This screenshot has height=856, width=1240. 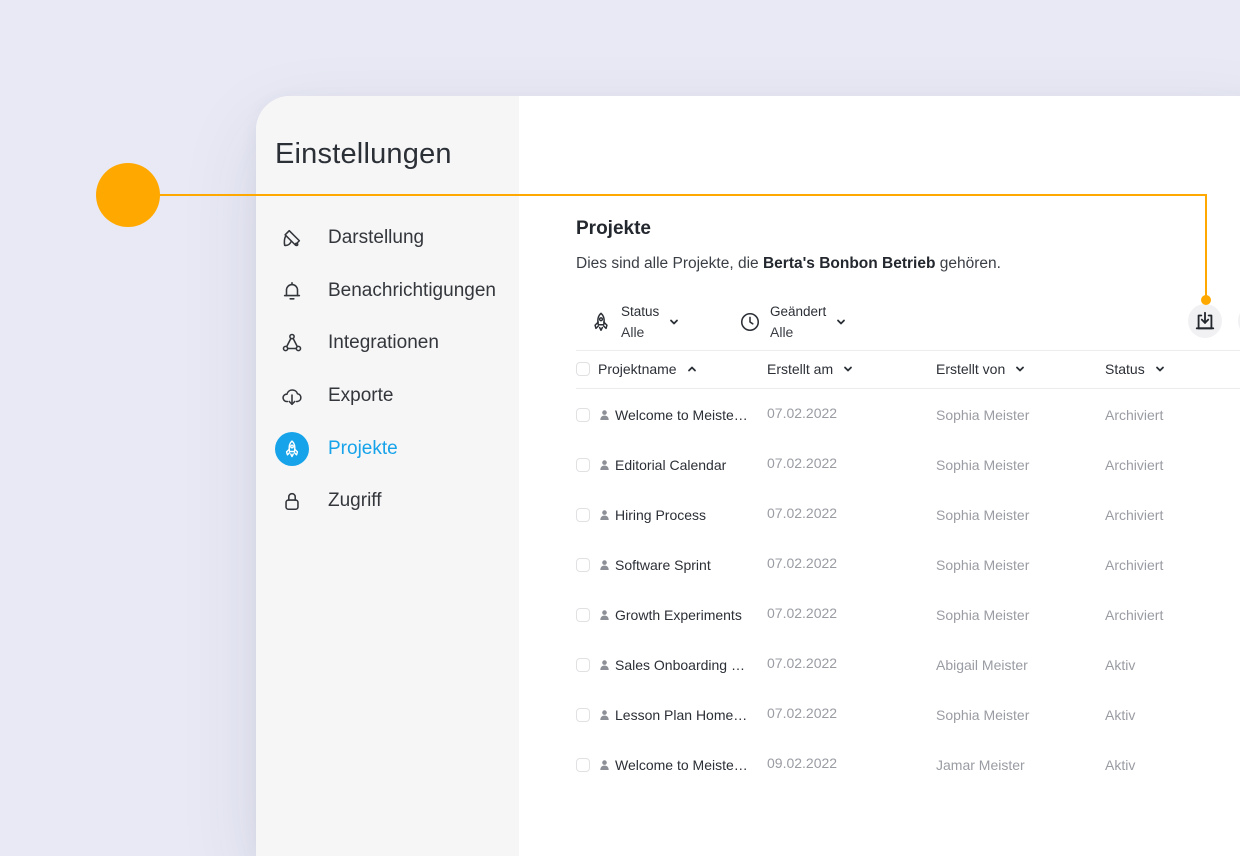 What do you see at coordinates (385, 501) in the screenshot?
I see `sidebar-item-zugriff: Zugriff` at bounding box center [385, 501].